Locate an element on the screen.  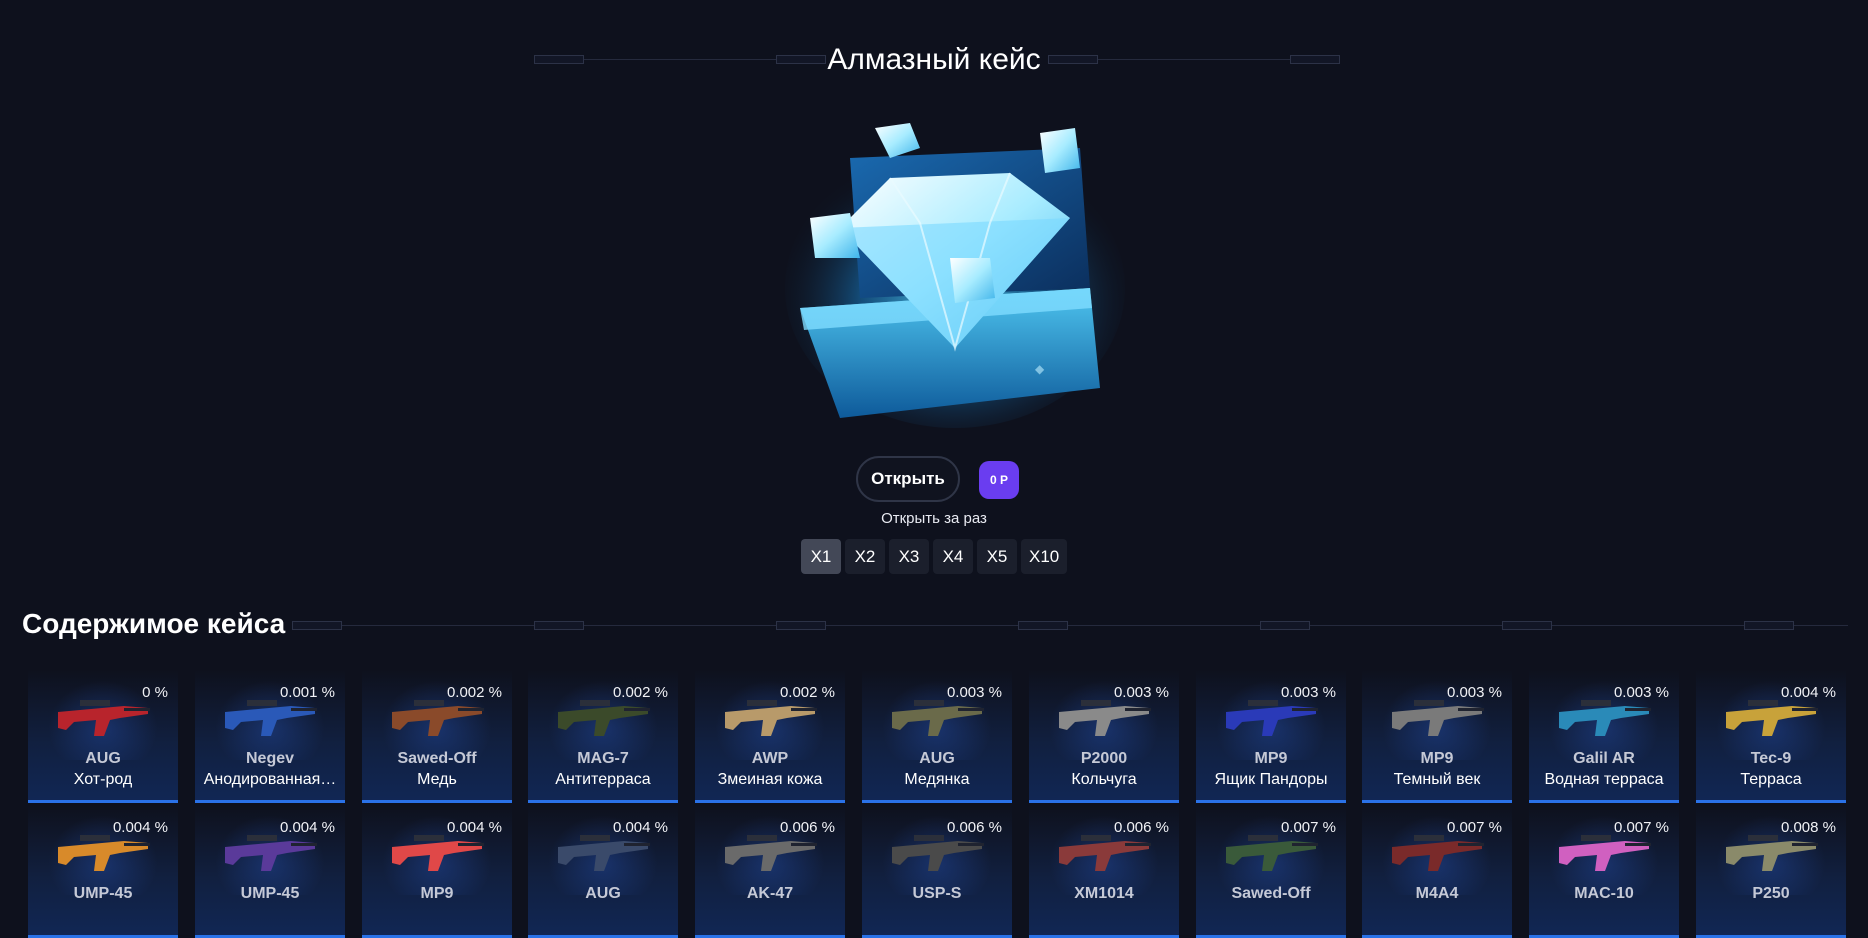
case-item-card: 0.008 % P250 is located at coordinates (1771, 871).